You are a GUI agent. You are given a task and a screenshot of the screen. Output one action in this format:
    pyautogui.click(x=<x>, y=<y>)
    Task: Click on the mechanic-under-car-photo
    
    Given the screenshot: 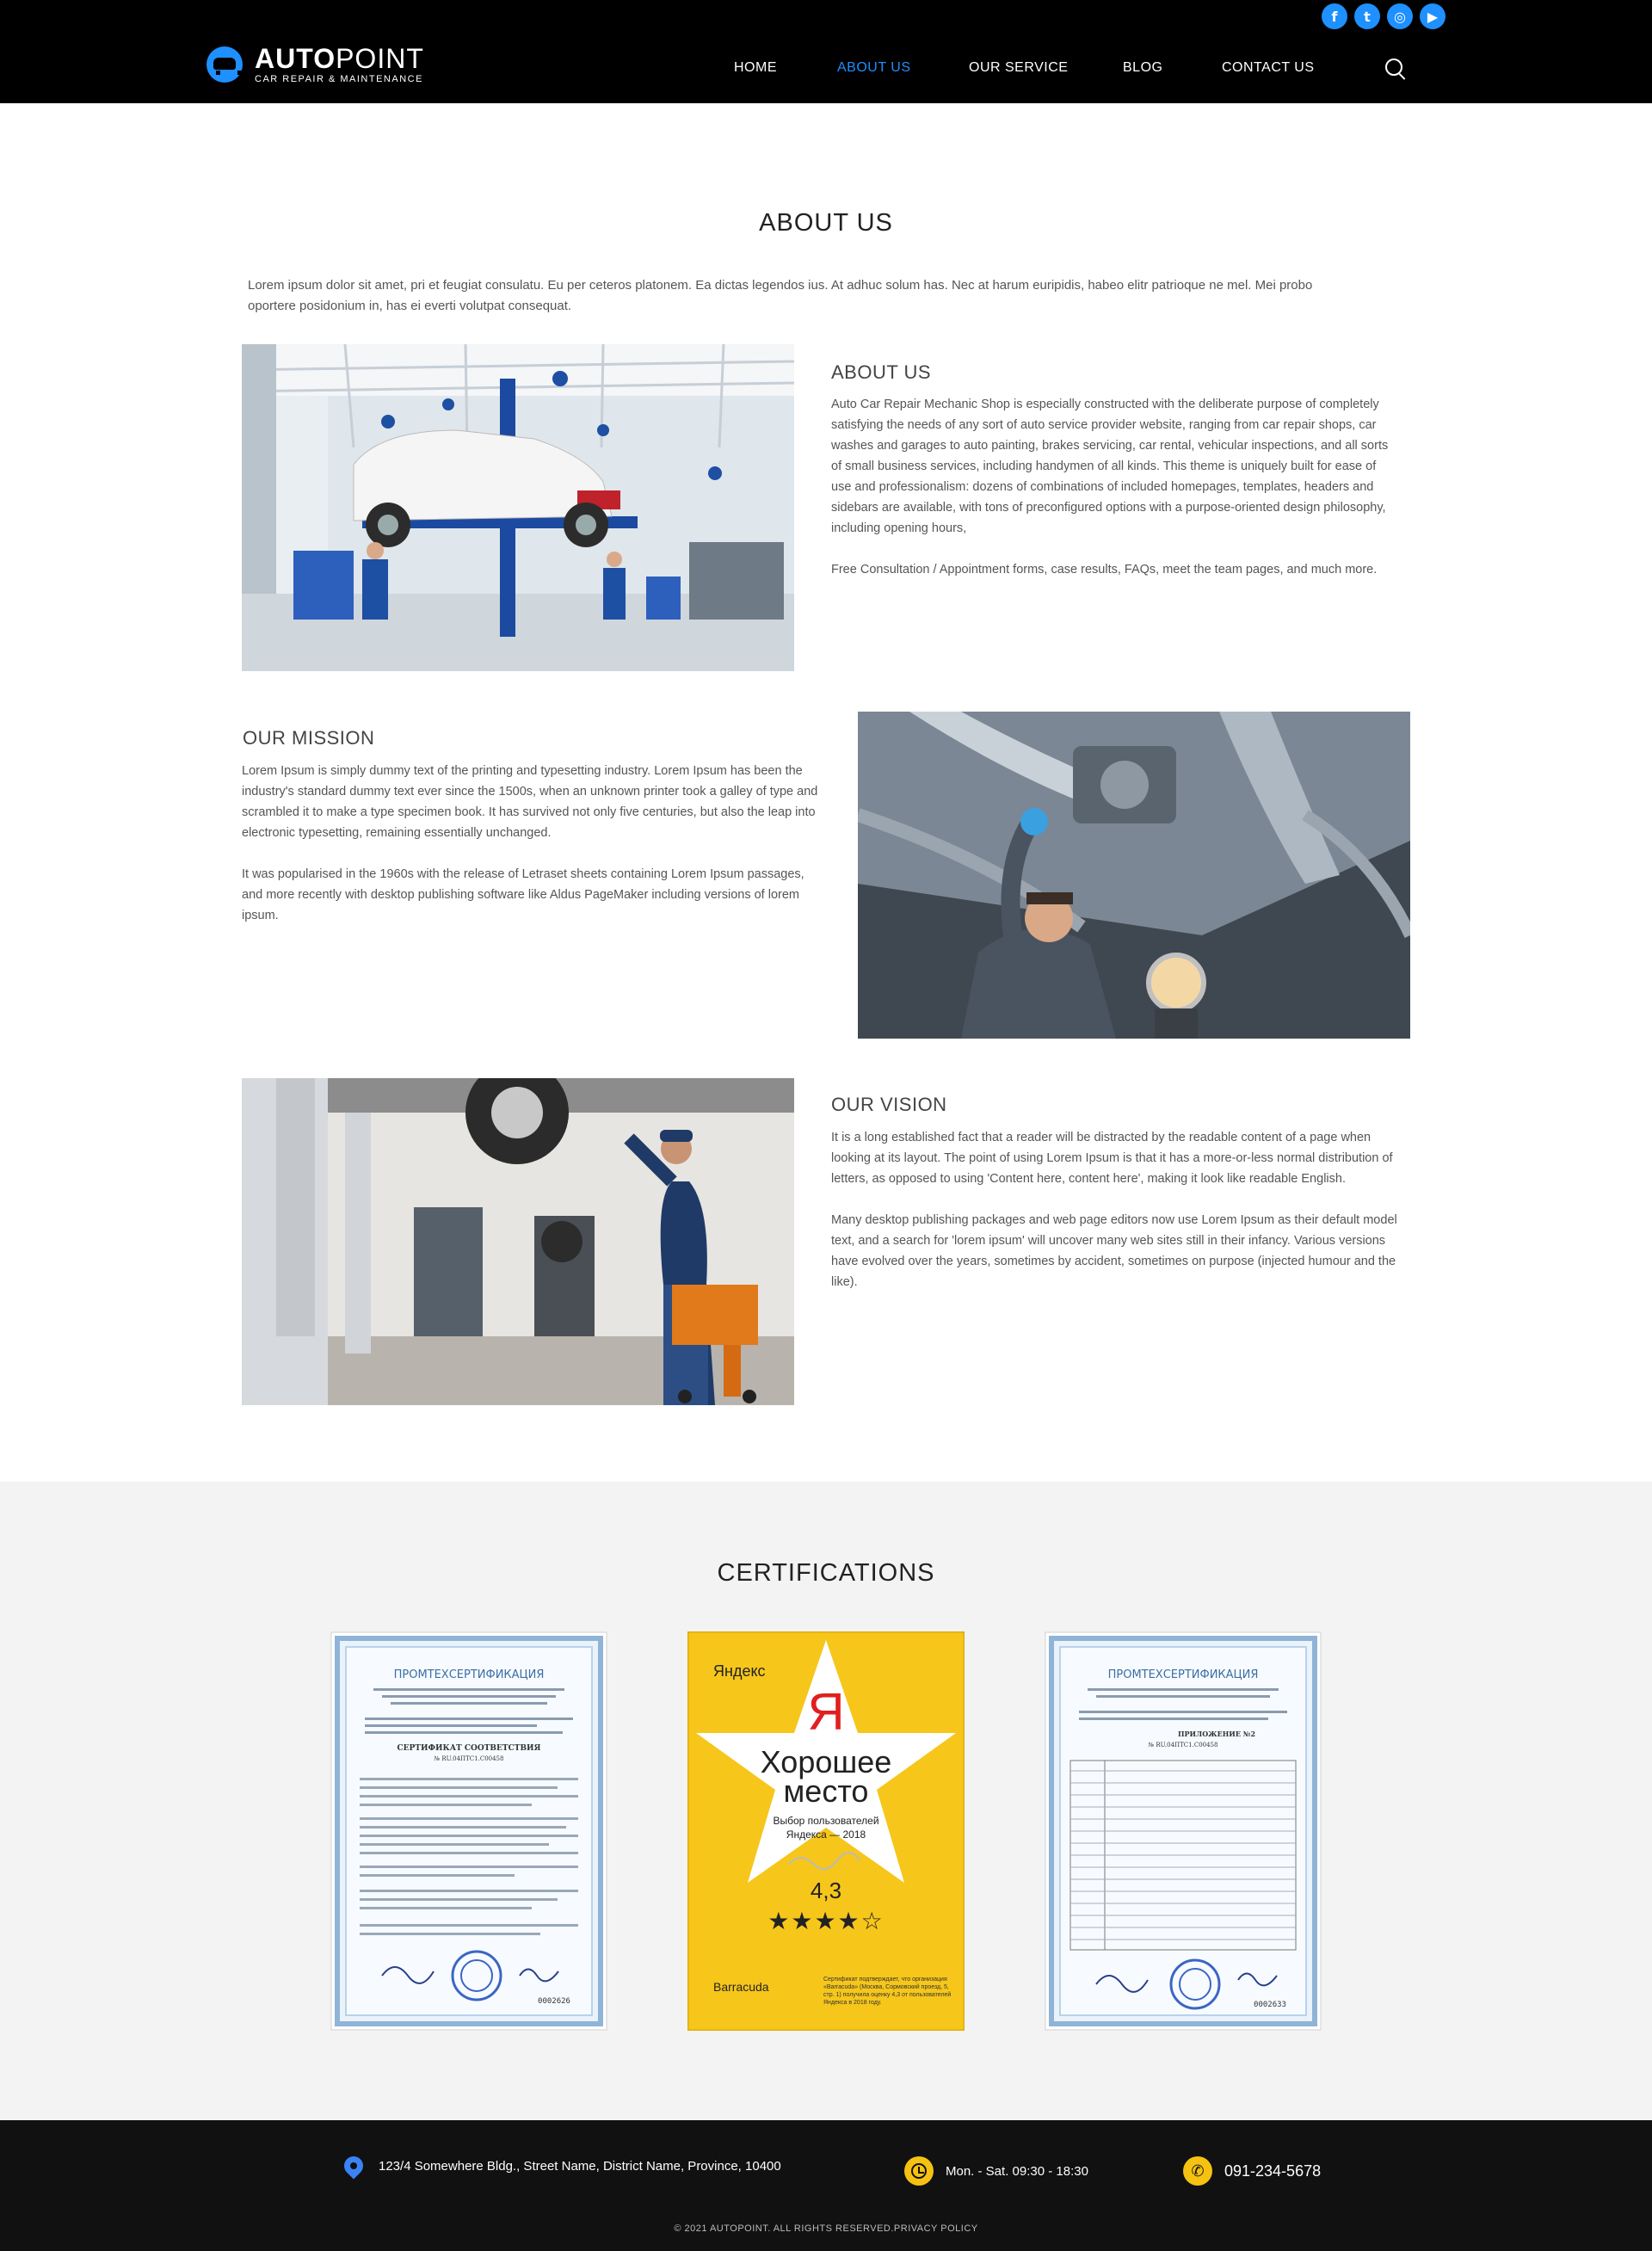 What is the action you would take?
    pyautogui.click(x=1134, y=875)
    